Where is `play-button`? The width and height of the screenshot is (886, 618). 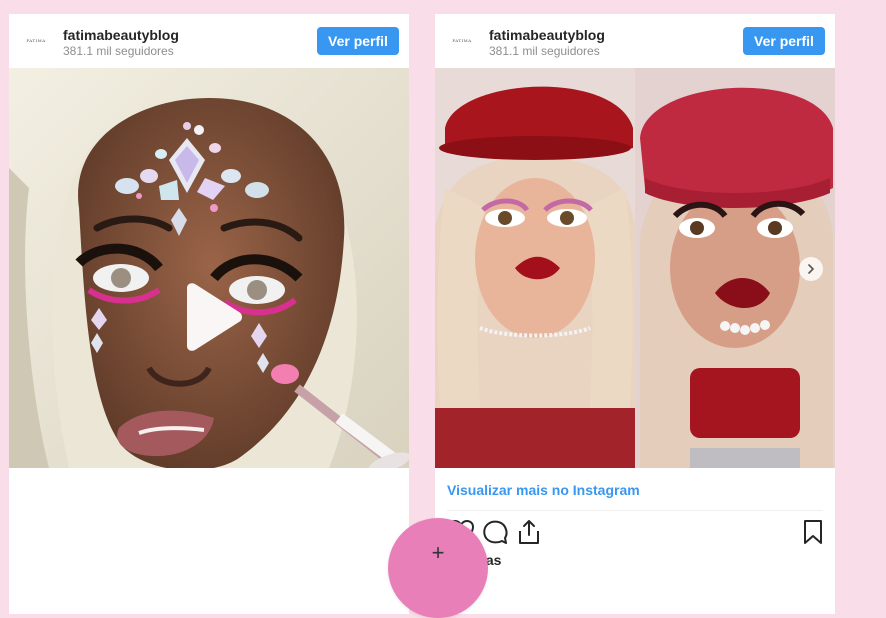
play-button is located at coordinates (212, 317).